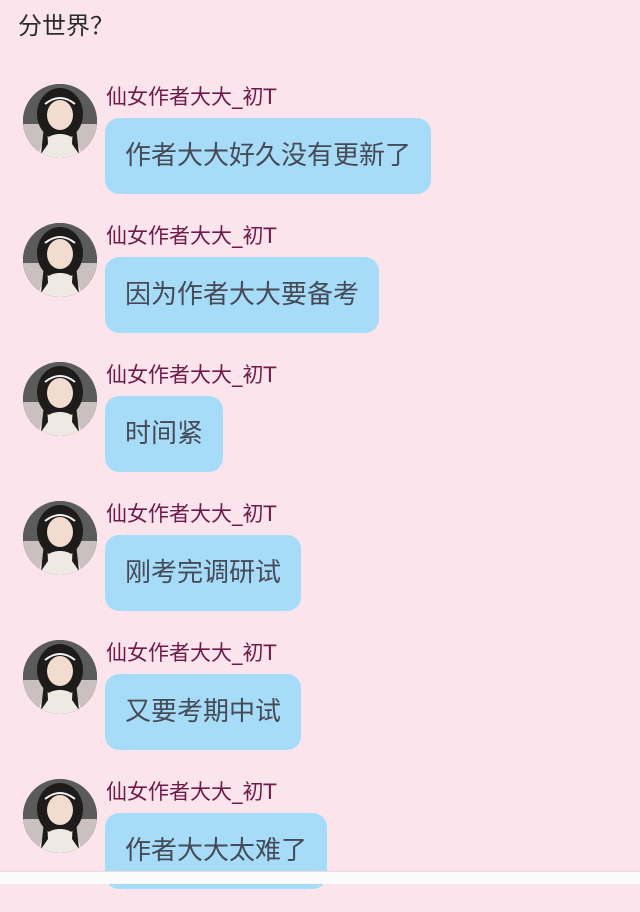 The image size is (640, 912). I want to click on message-bubble: 作者大大好久没有更新了, so click(268, 156).